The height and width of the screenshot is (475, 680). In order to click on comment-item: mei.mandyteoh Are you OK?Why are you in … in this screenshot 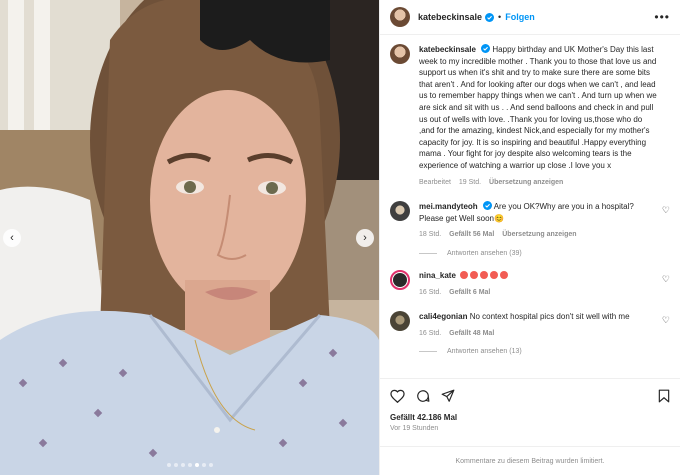, I will do `click(530, 221)`.